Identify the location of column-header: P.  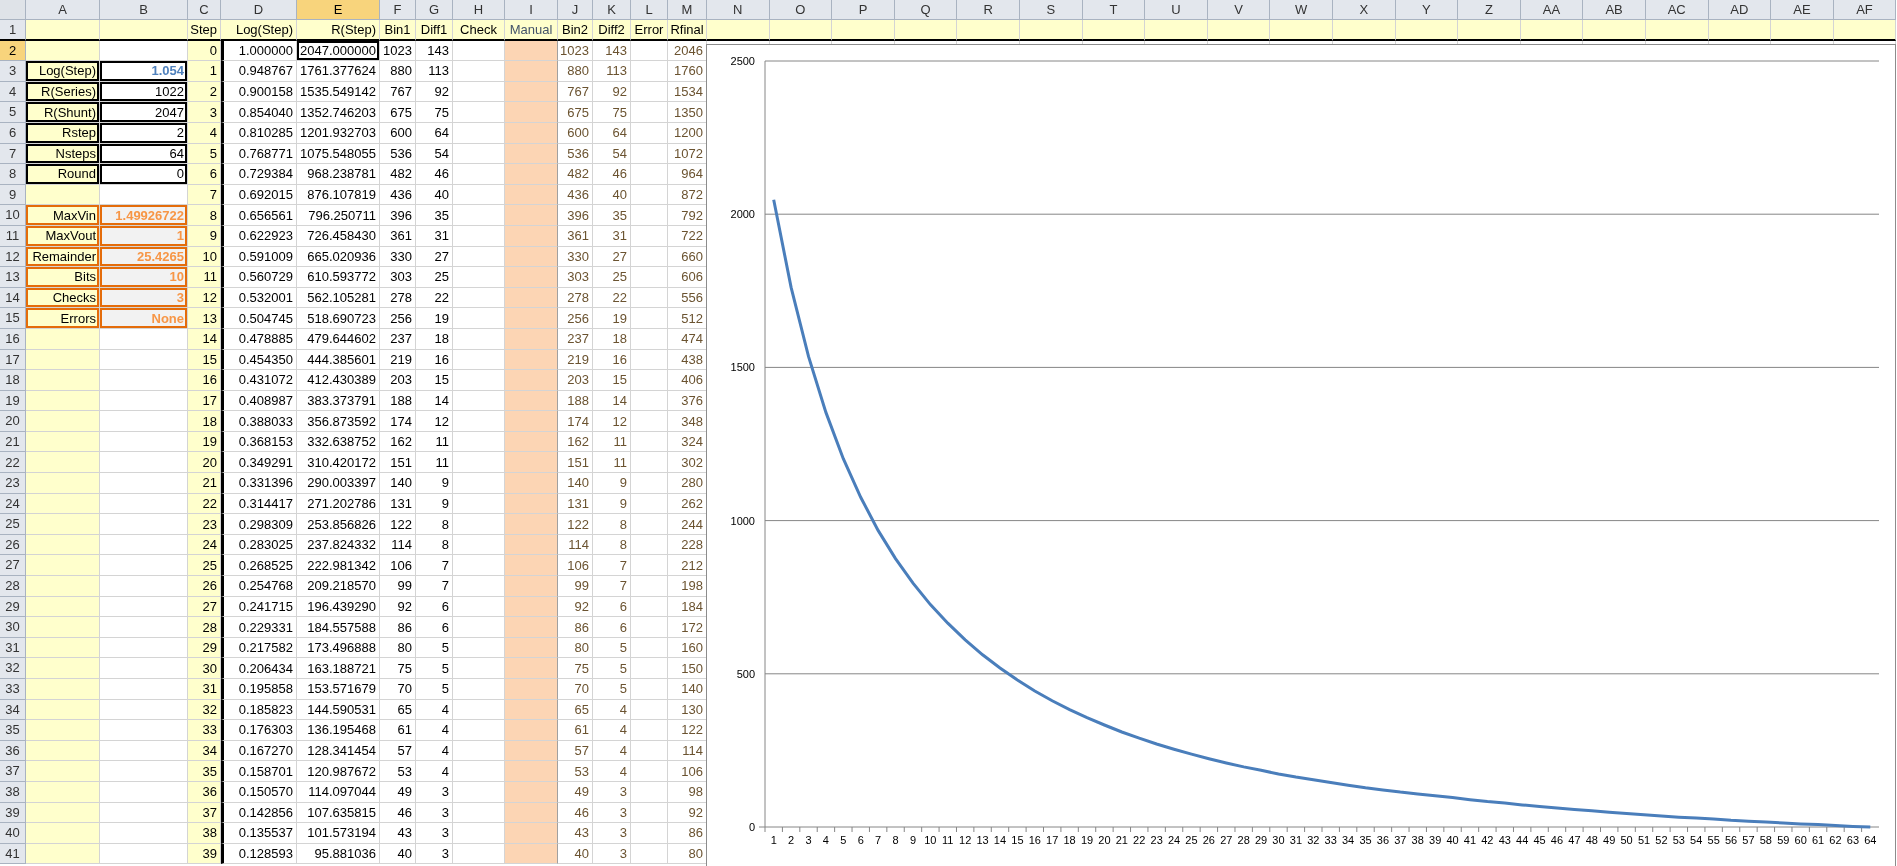
(863, 10).